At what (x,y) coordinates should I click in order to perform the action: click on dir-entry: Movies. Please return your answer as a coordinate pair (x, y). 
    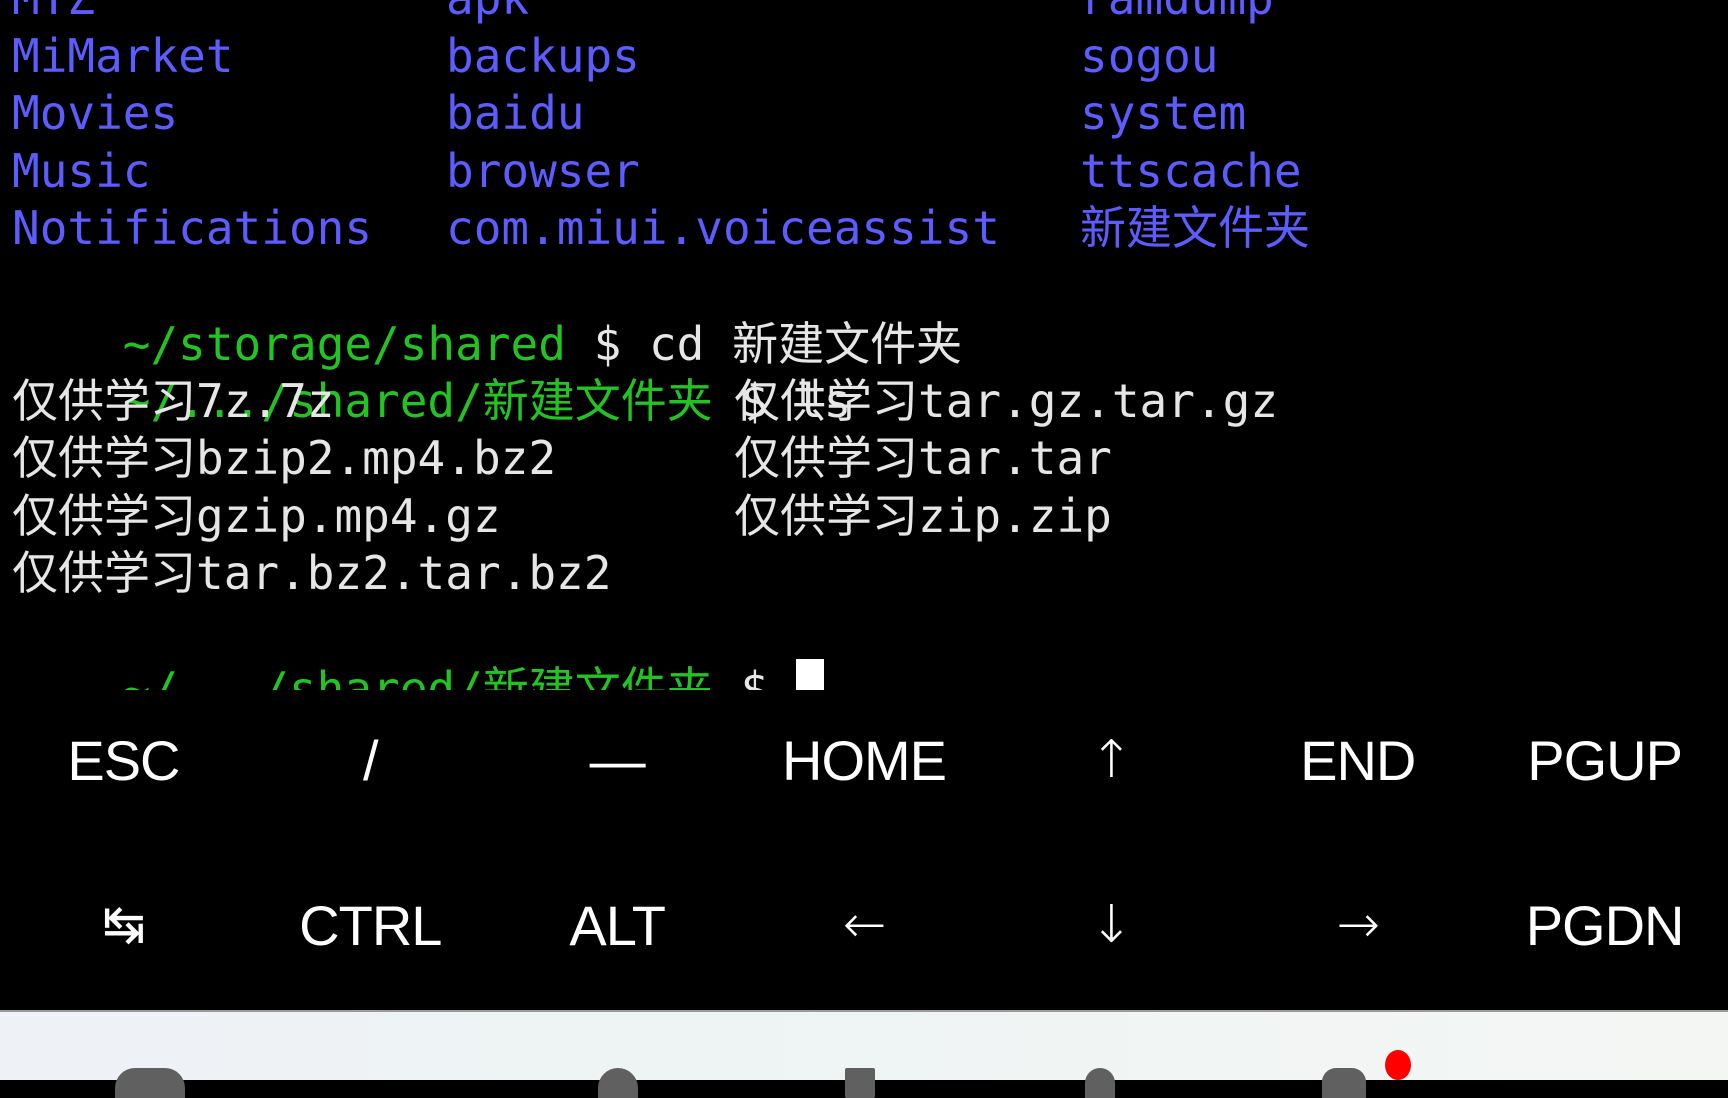
    Looking at the image, I should click on (95, 113).